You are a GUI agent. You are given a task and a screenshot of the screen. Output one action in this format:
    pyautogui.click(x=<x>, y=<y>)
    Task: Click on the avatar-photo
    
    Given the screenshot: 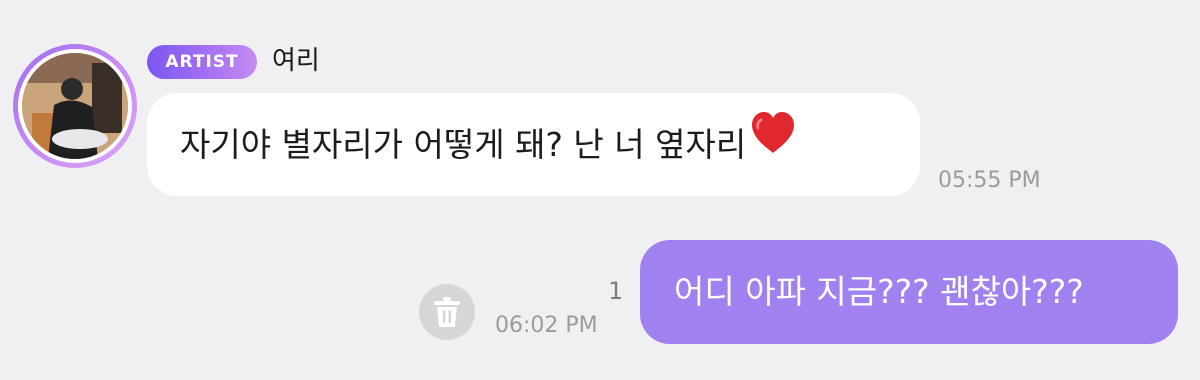 What is the action you would take?
    pyautogui.click(x=75, y=106)
    